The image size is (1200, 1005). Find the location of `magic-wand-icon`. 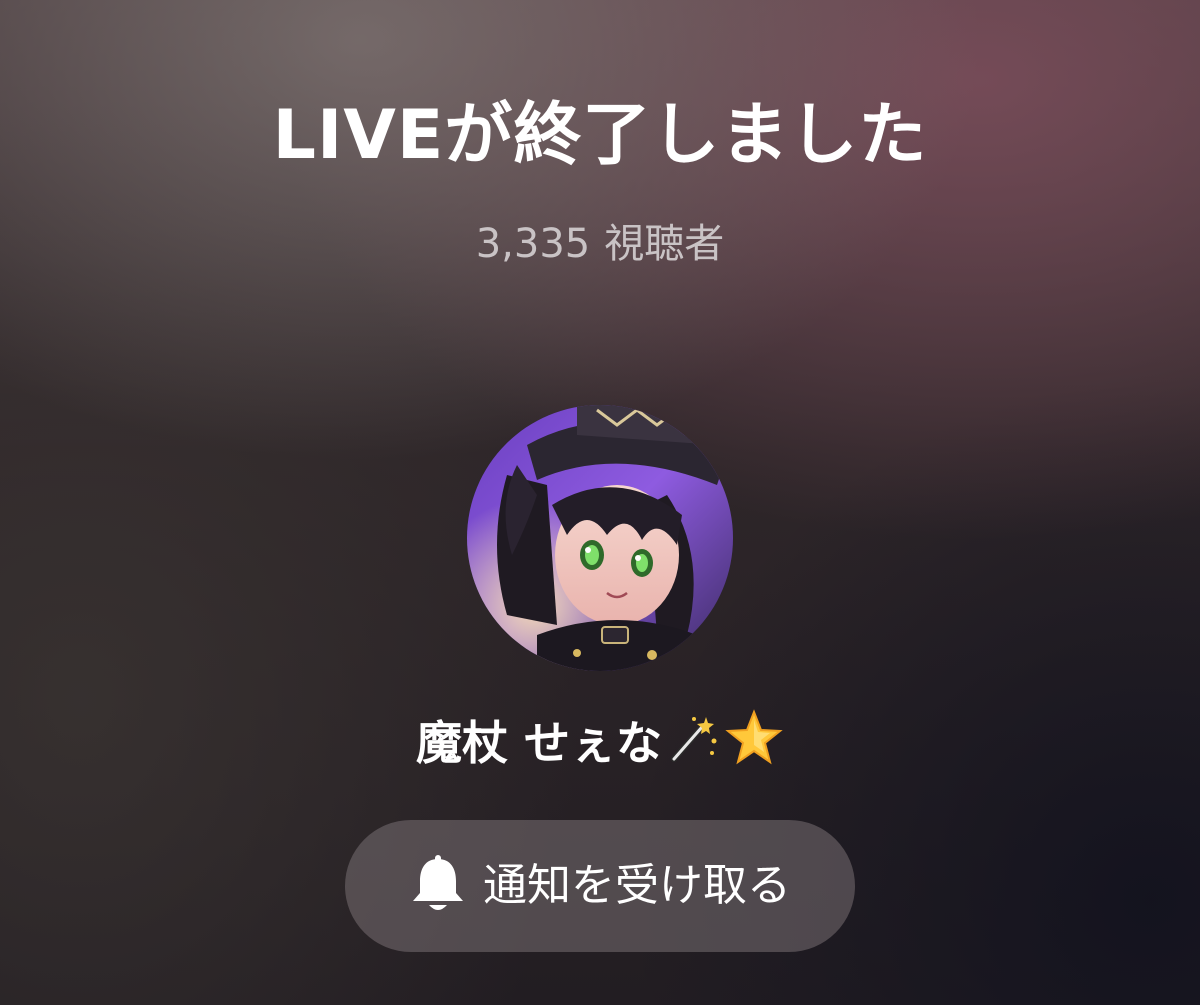

magic-wand-icon is located at coordinates (693, 746).